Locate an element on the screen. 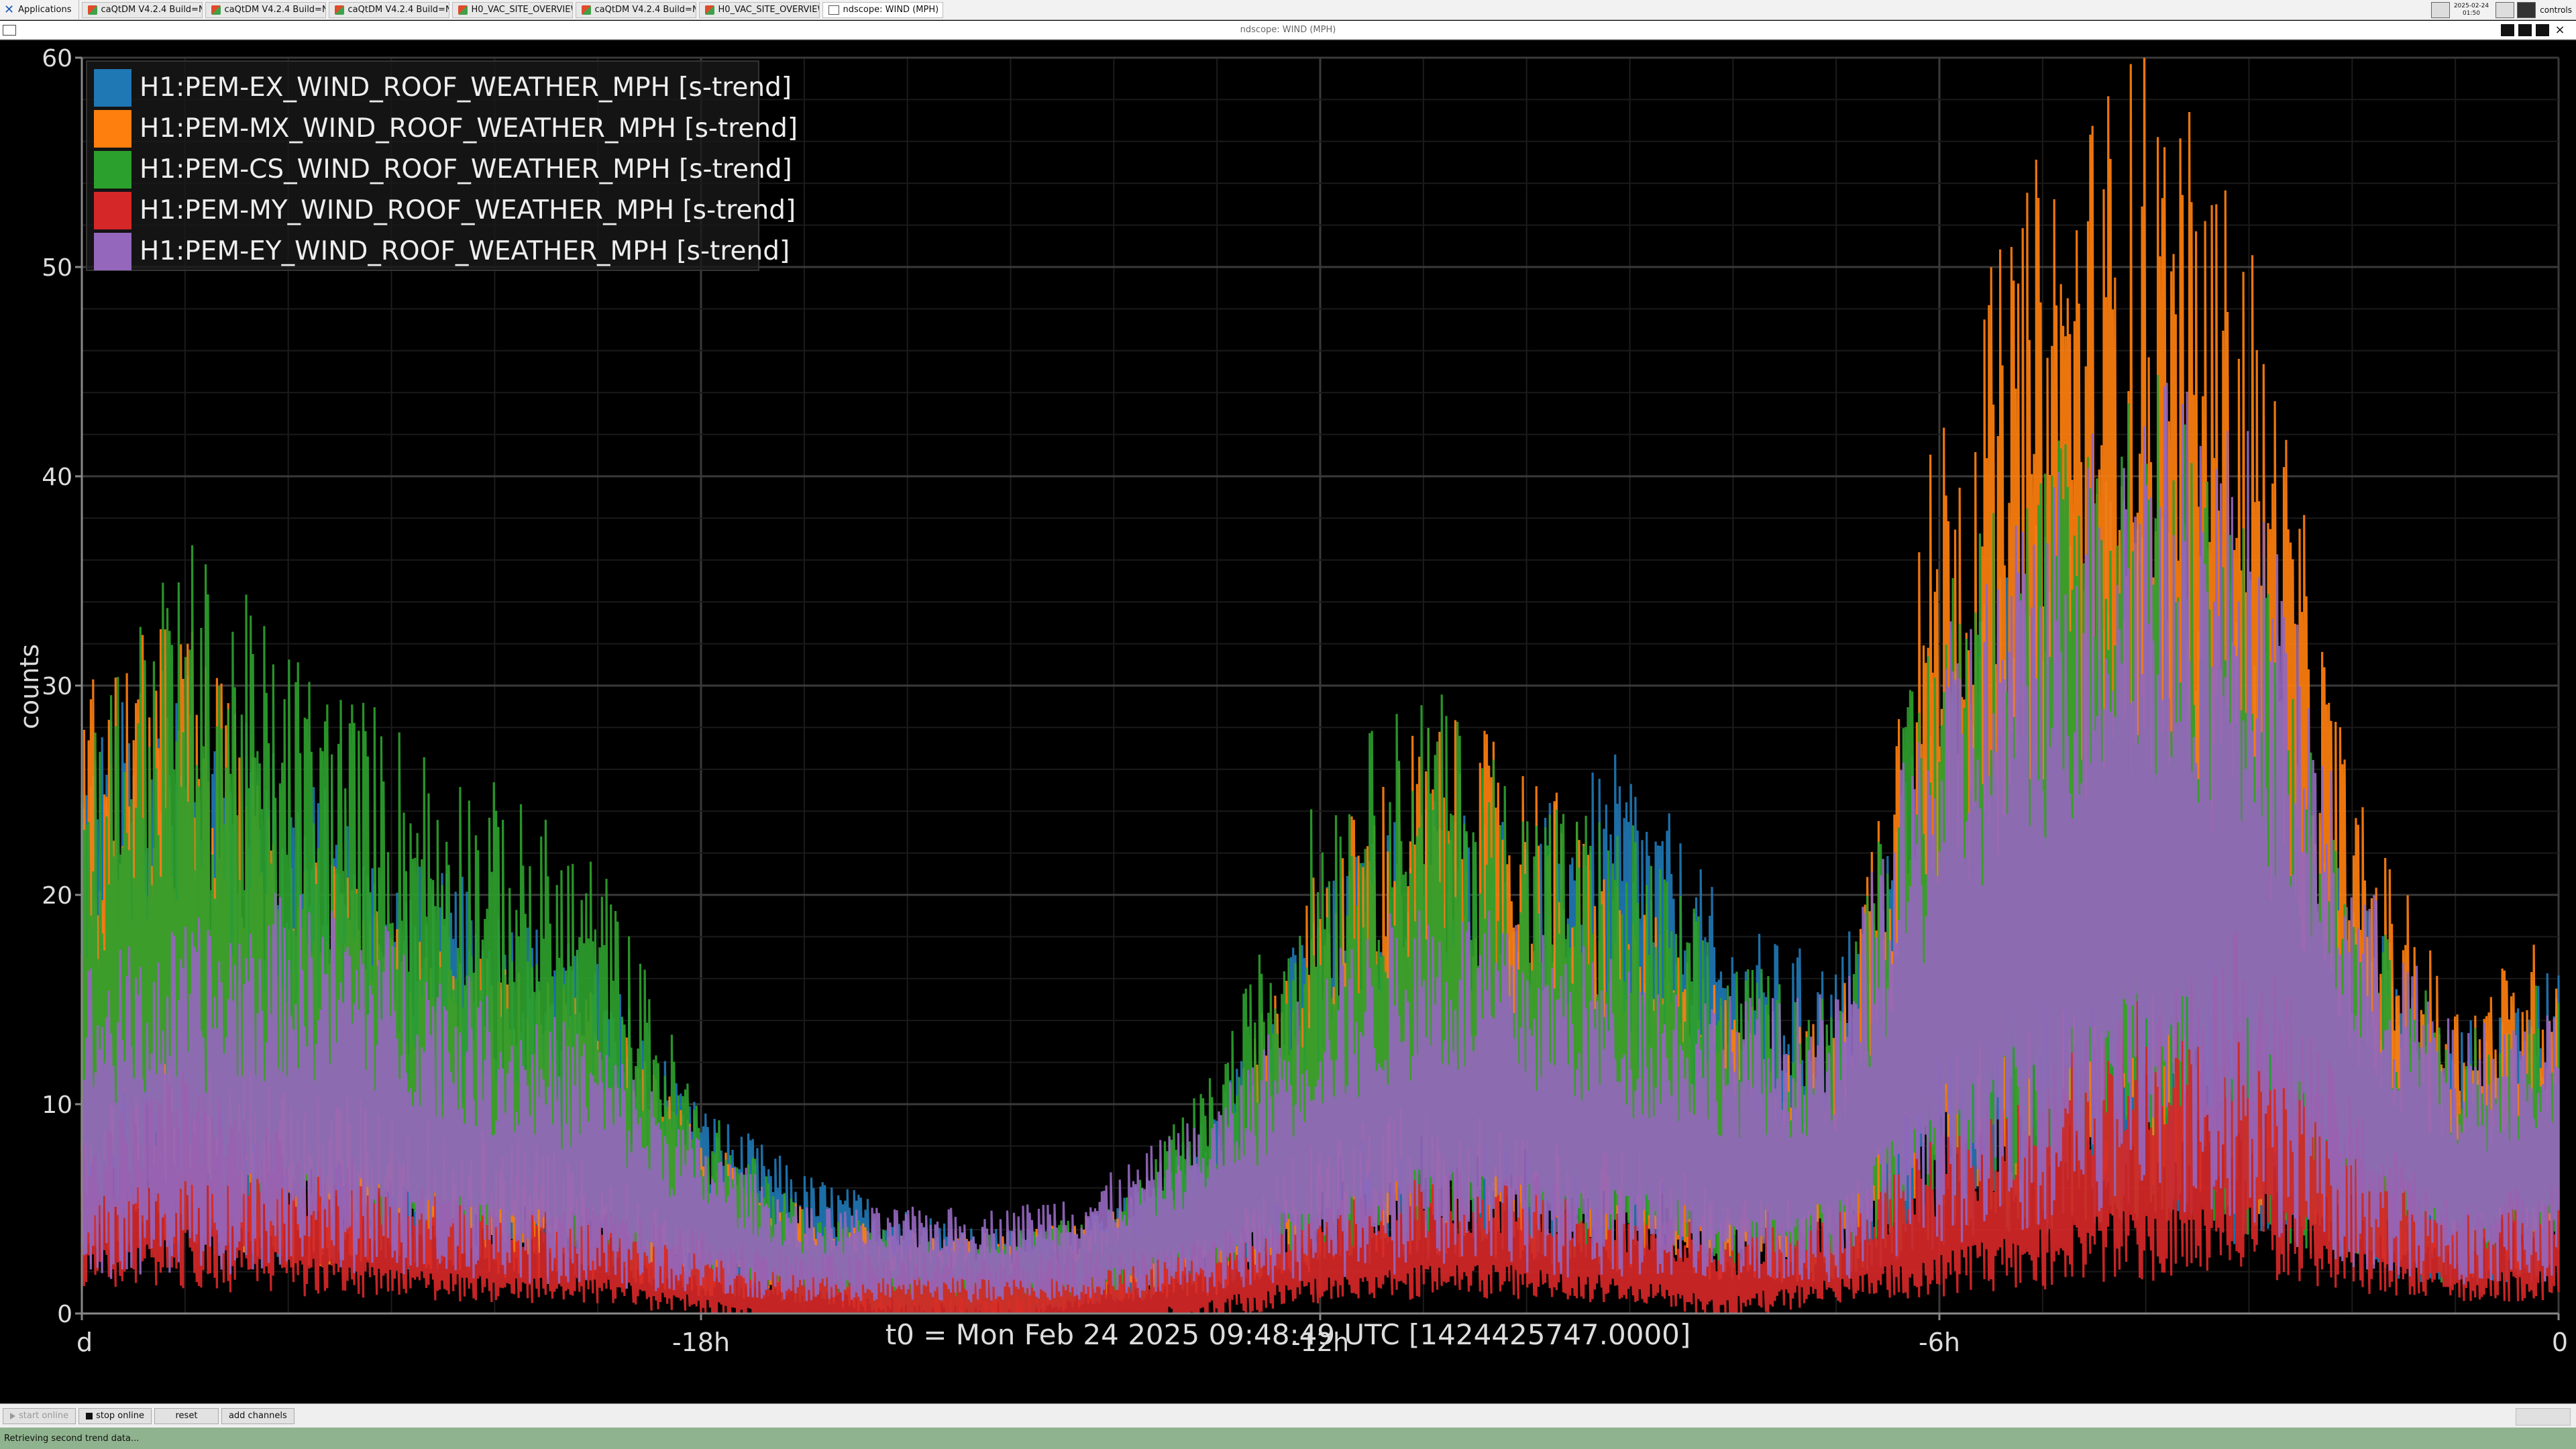 This screenshot has height=1449, width=2576. play-icon is located at coordinates (12, 1415).